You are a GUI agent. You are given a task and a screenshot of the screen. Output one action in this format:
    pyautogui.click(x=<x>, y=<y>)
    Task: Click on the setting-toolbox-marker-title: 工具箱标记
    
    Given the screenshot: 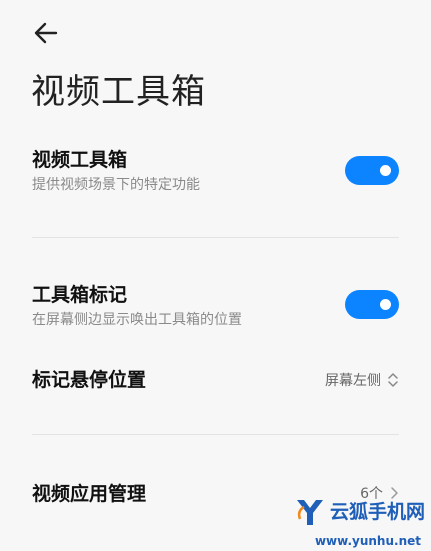 What is the action you would take?
    pyautogui.click(x=80, y=295)
    